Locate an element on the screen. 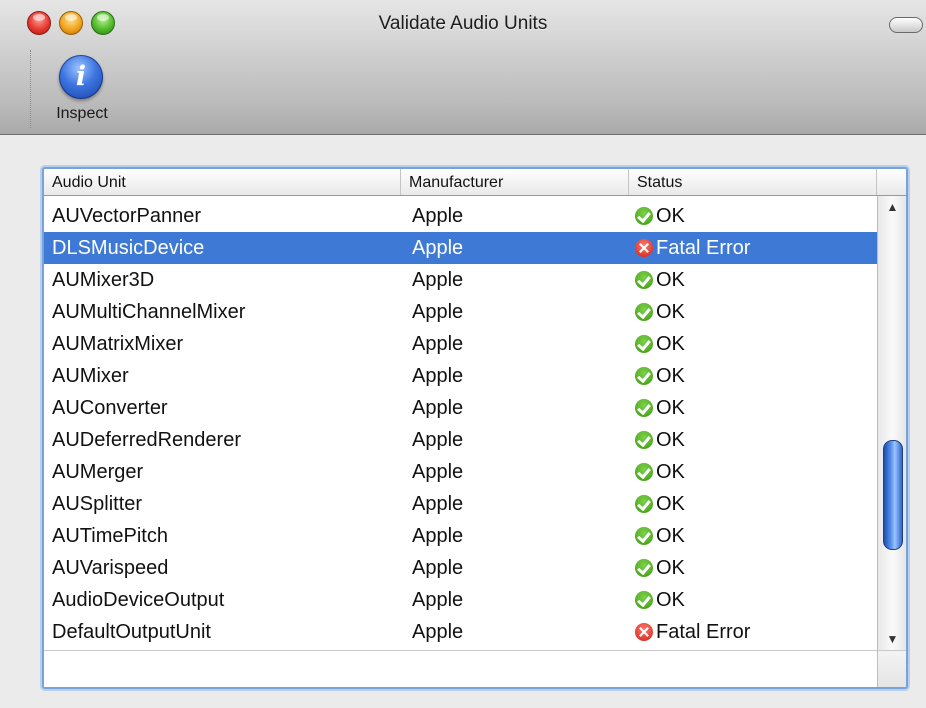 The width and height of the screenshot is (926, 708). audio-unit-name: DefaultOutputUnit is located at coordinates (131, 632).